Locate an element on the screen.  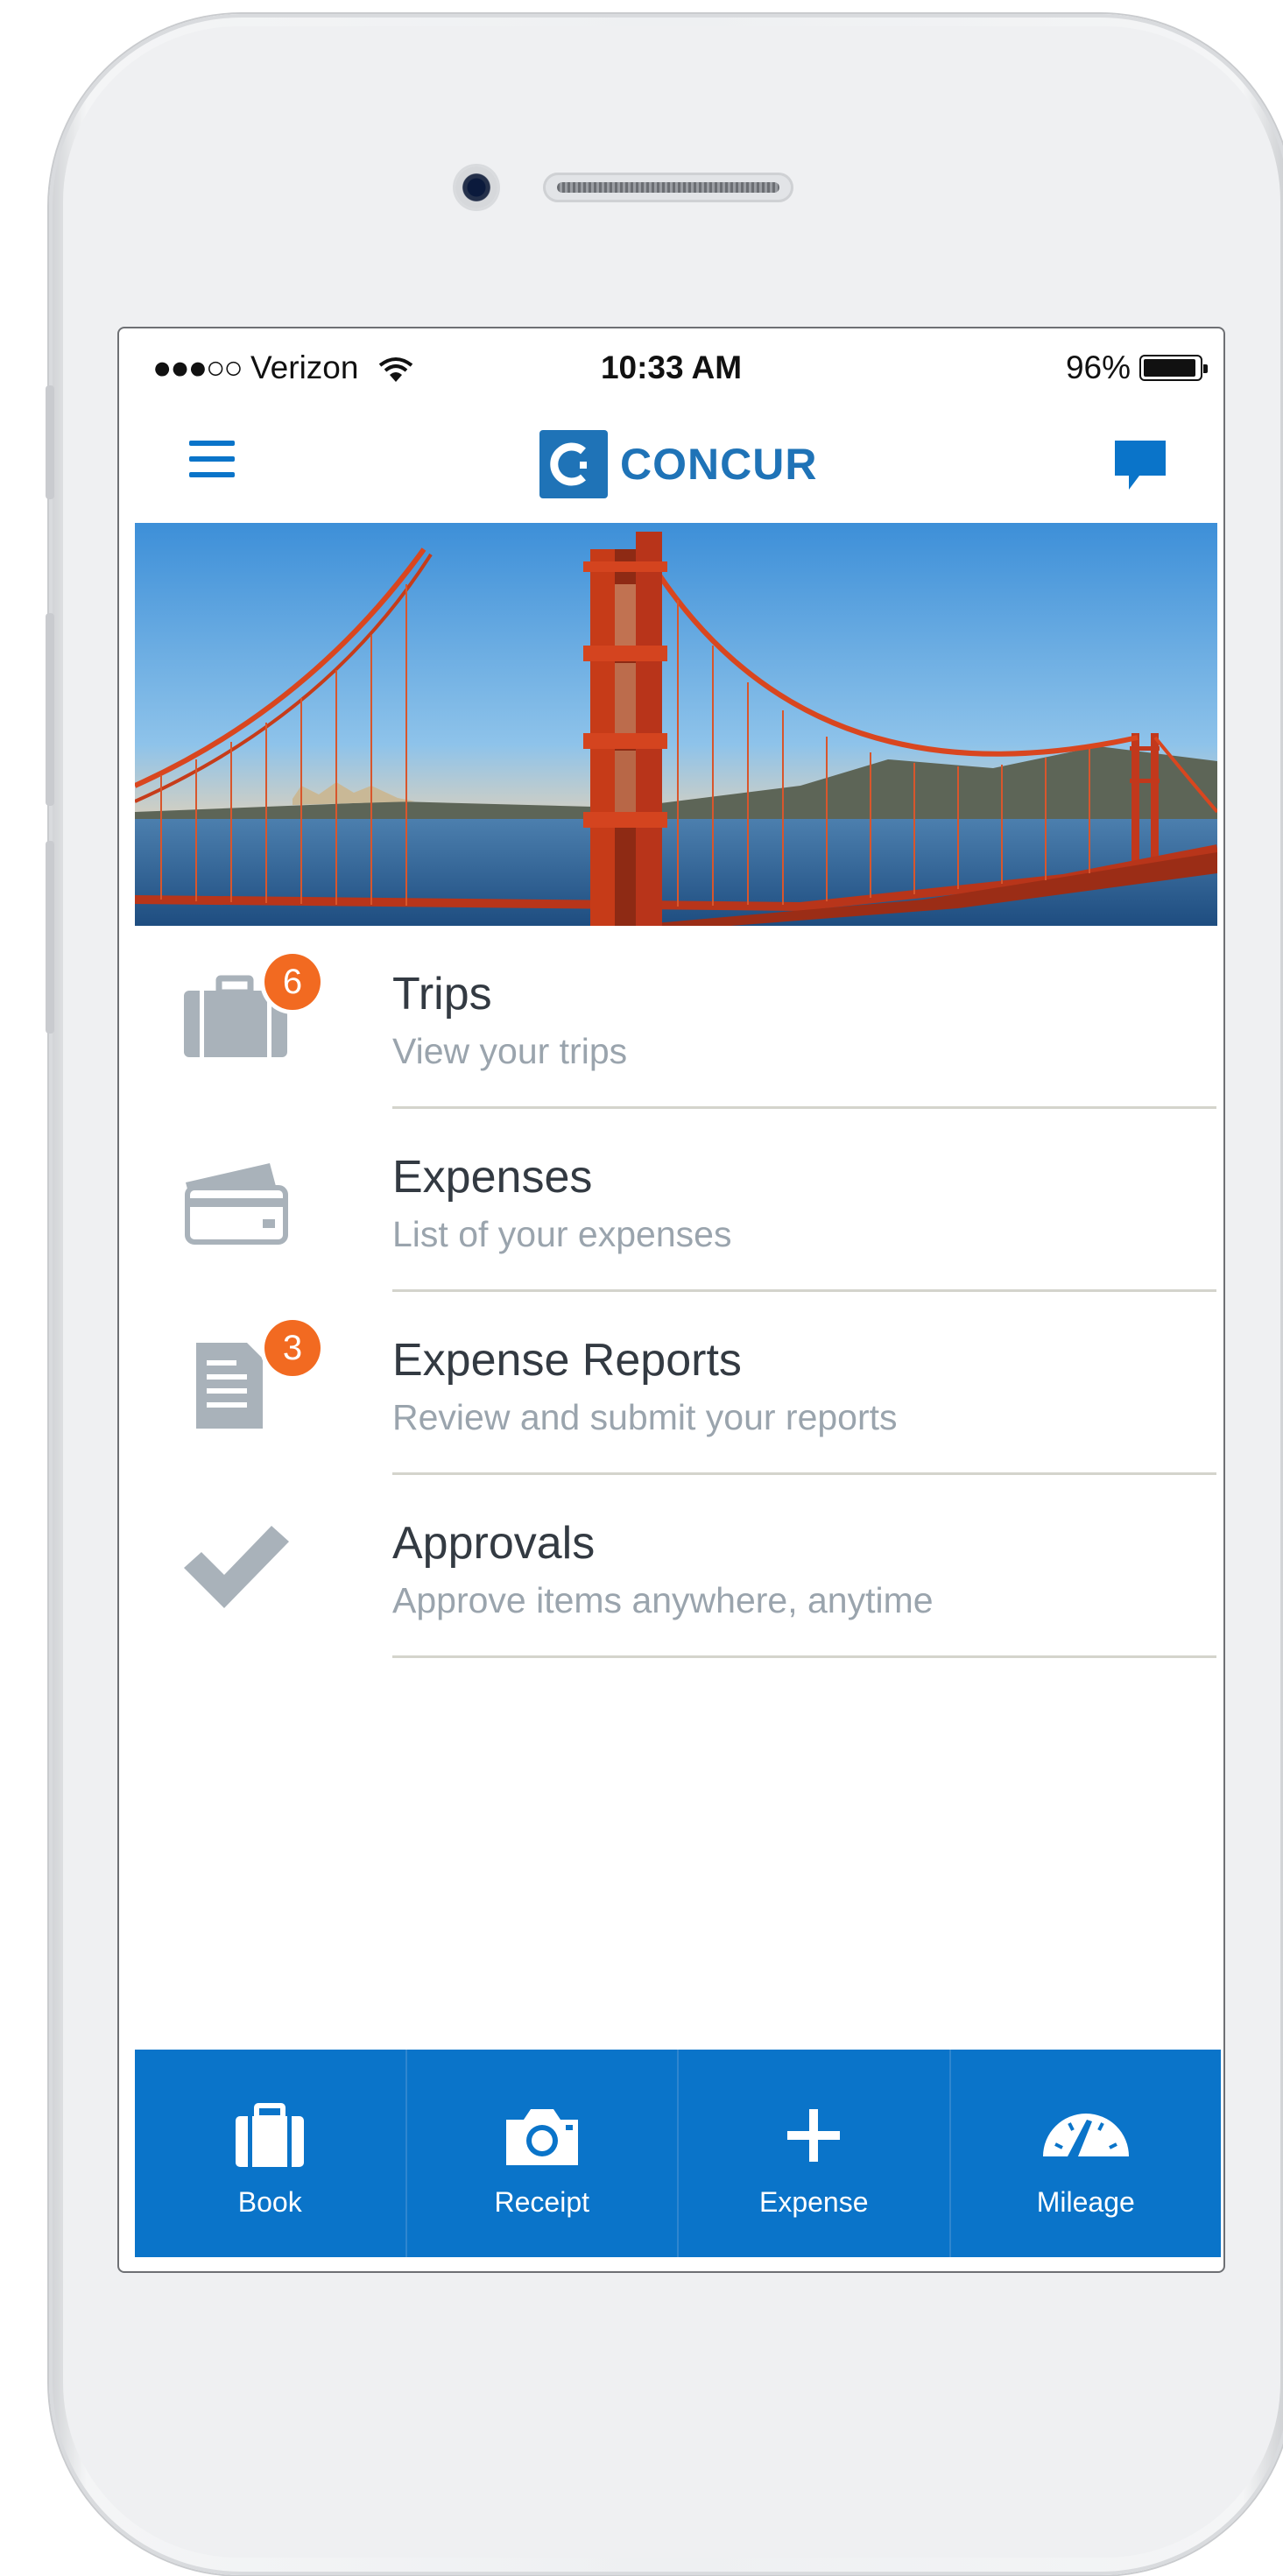
tab-book: Book is located at coordinates (271, 2153).